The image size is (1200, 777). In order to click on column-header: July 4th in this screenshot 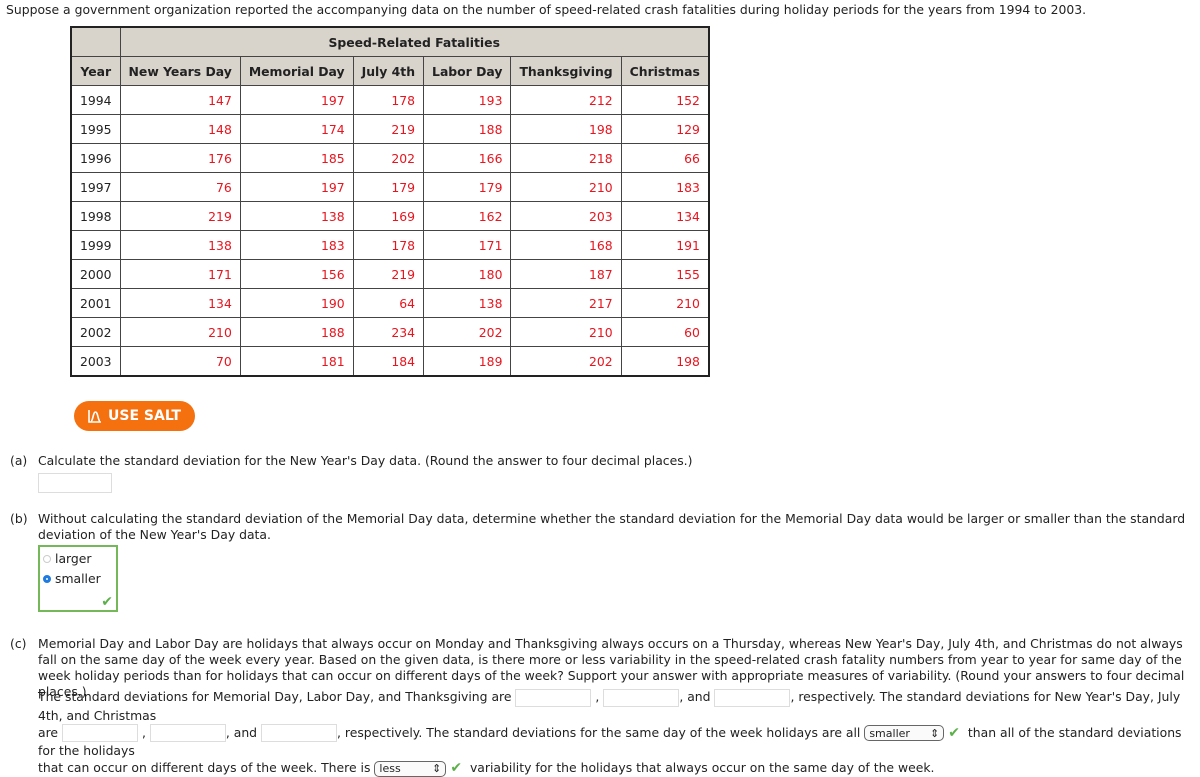, I will do `click(388, 71)`.